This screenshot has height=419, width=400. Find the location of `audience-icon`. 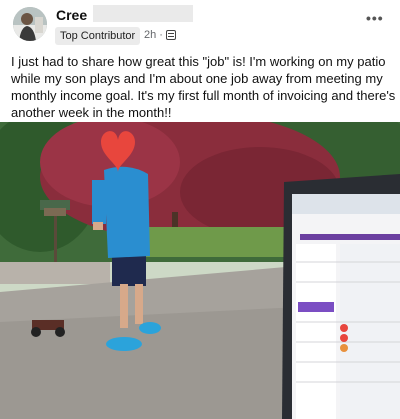

audience-icon is located at coordinates (171, 35).